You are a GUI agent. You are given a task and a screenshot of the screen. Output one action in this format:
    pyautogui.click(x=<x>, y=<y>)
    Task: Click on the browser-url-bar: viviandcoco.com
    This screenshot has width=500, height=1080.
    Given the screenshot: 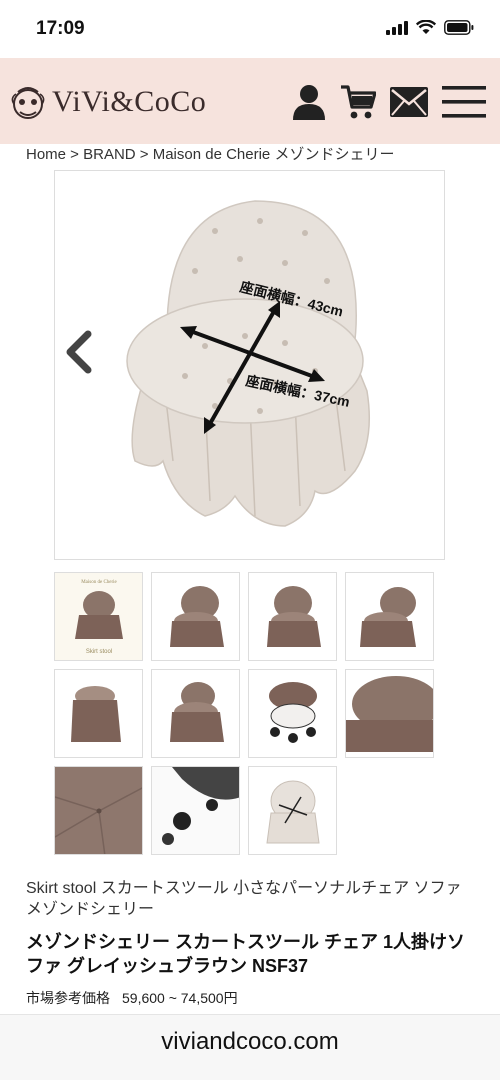 What is the action you would take?
    pyautogui.click(x=250, y=1047)
    